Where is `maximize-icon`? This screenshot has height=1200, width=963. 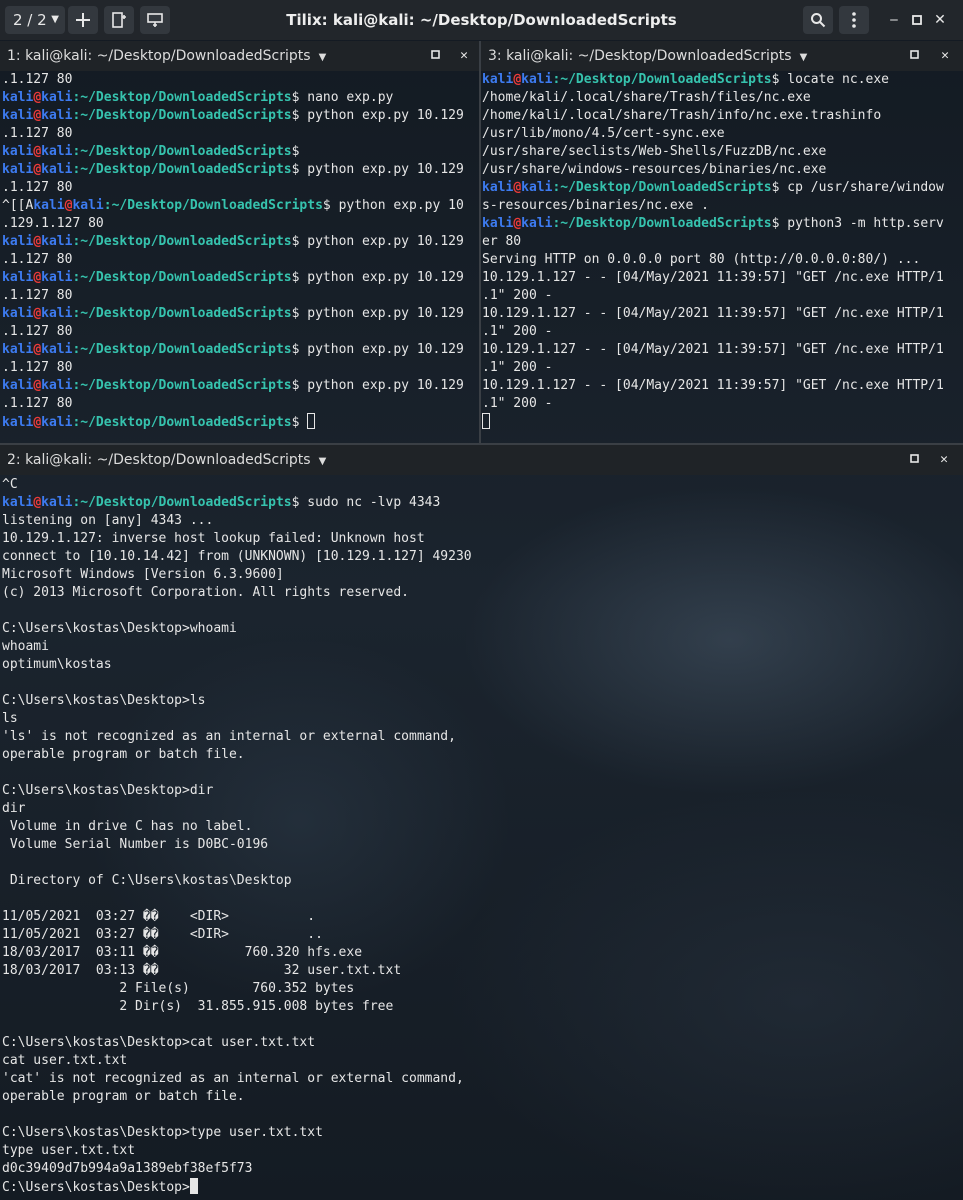
maximize-icon is located at coordinates (435, 54).